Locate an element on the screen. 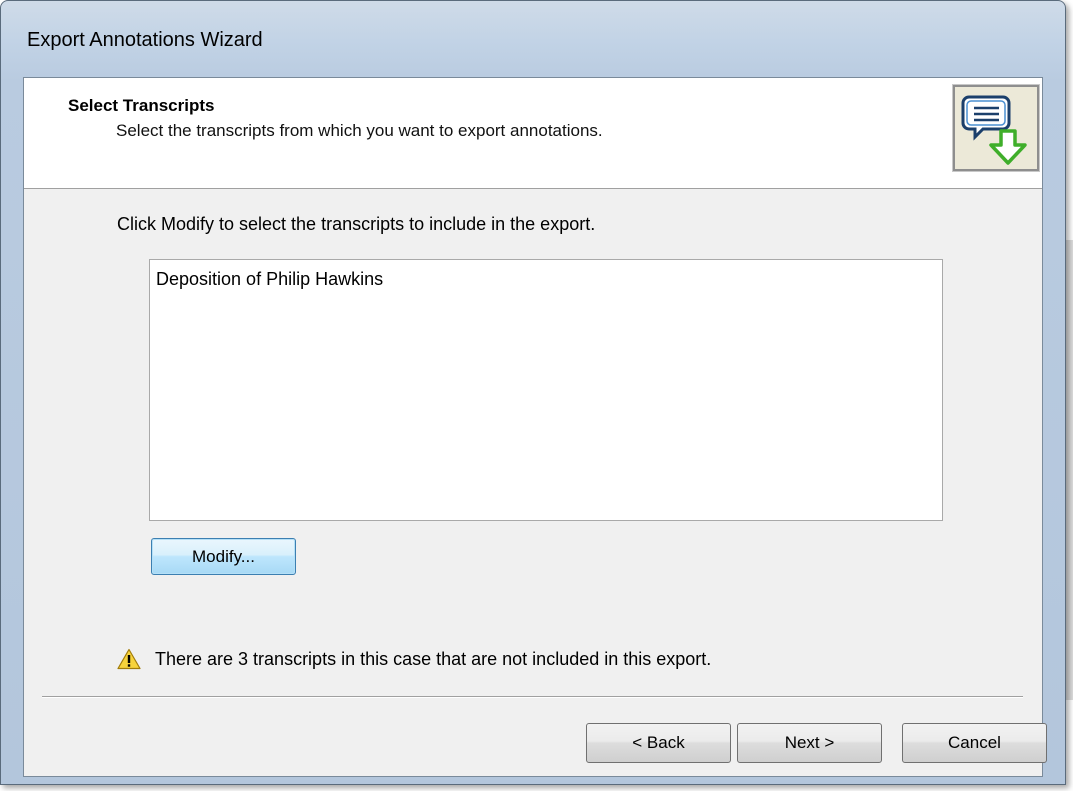 The image size is (1073, 791). cancel-button: Cancel is located at coordinates (974, 743).